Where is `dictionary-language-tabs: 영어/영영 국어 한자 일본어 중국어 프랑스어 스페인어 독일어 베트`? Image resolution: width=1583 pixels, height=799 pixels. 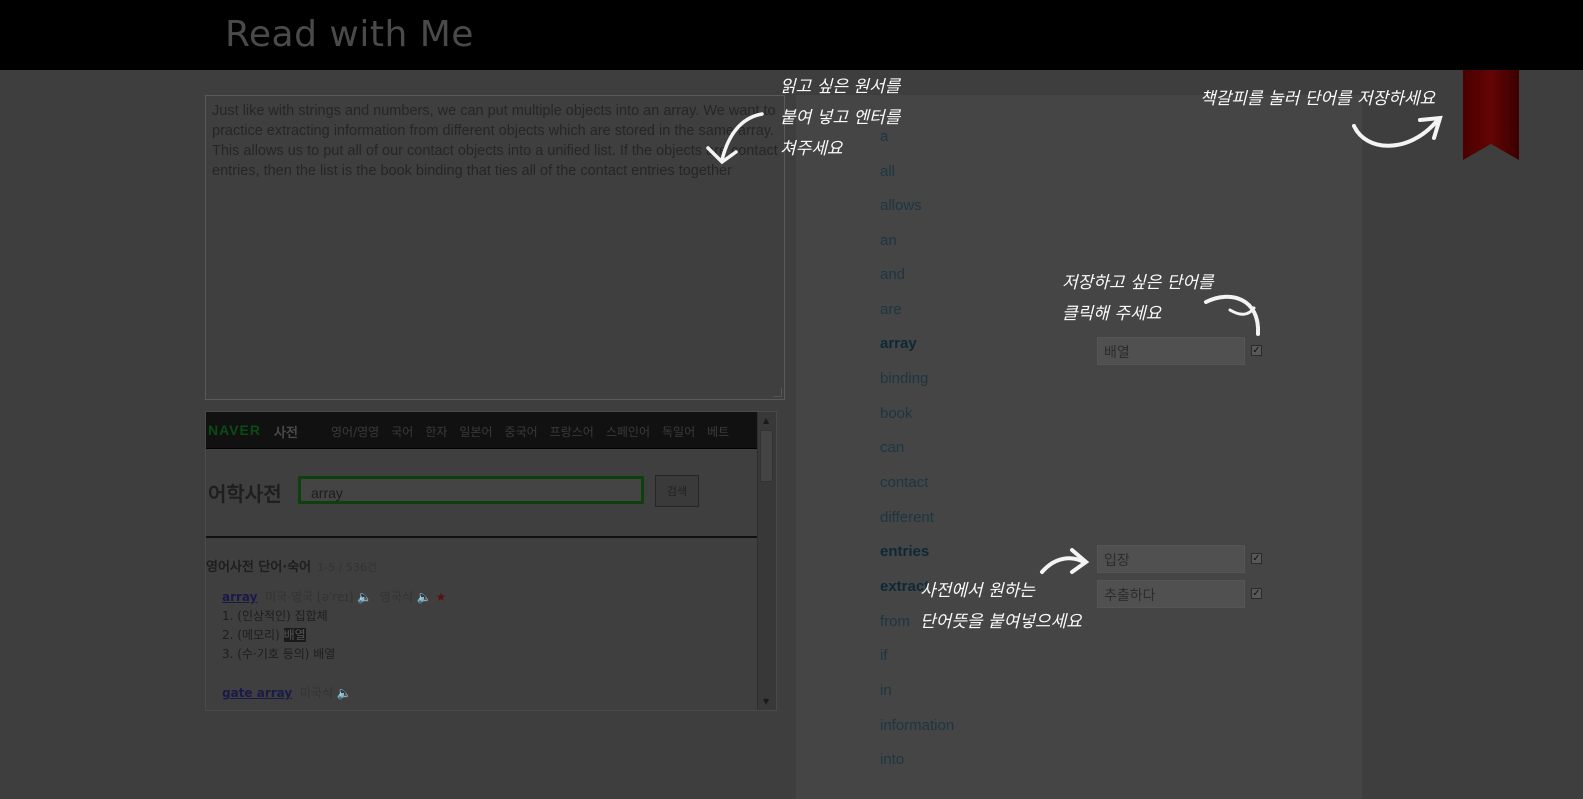
dictionary-language-tabs: 영어/영영 국어 한자 일본어 중국어 프랑스어 스페인어 독일어 베트 is located at coordinates (530, 431).